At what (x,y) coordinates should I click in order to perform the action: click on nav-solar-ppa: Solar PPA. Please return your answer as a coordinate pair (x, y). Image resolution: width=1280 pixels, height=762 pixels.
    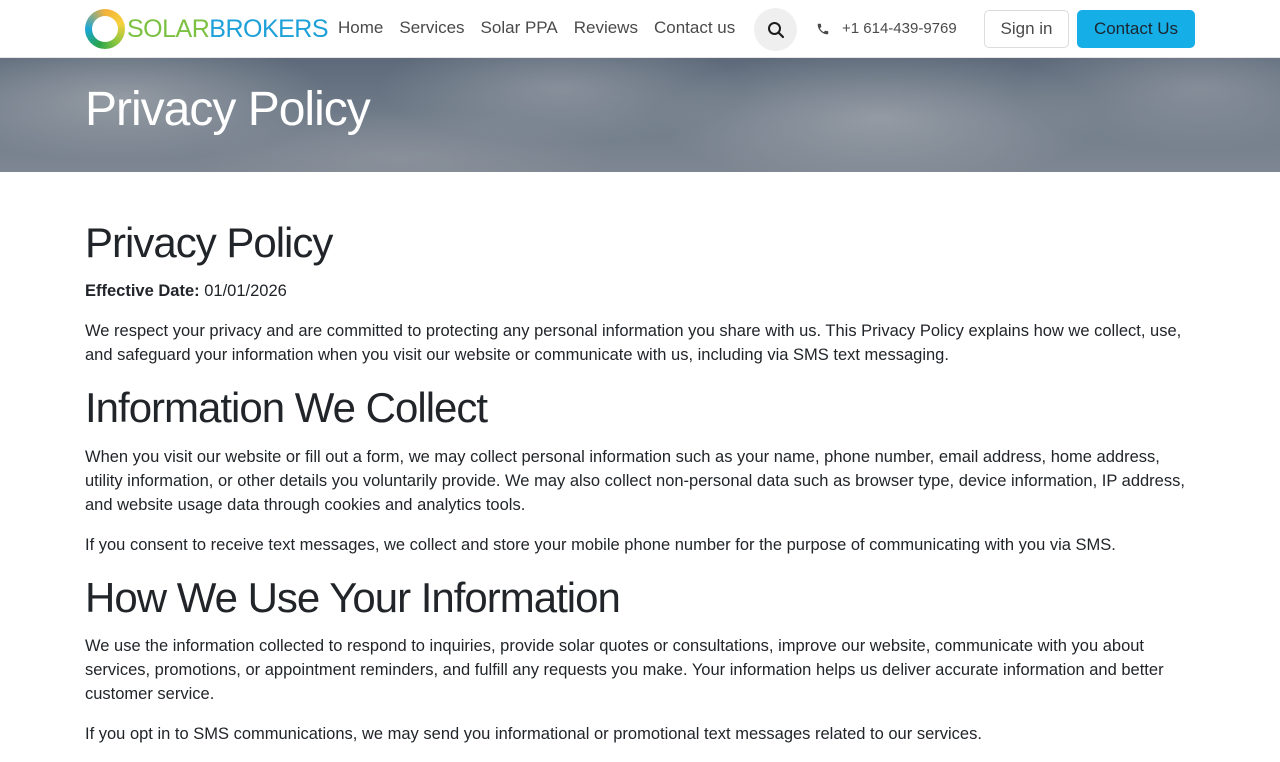
    Looking at the image, I should click on (519, 28).